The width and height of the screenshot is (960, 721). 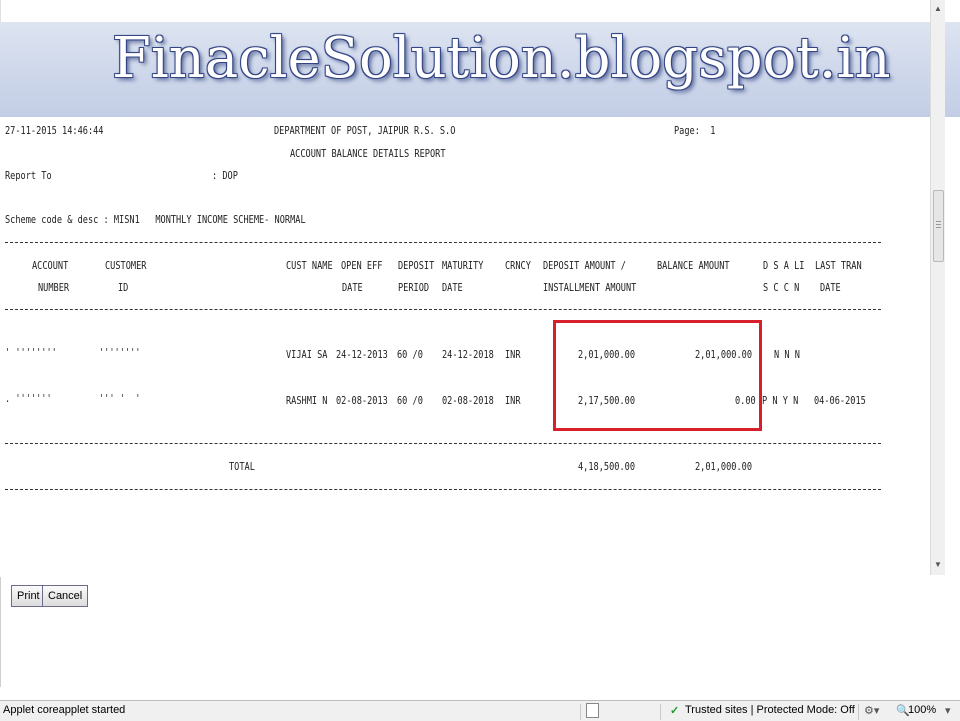 I want to click on row-flags: P N Y N, so click(x=780, y=401).